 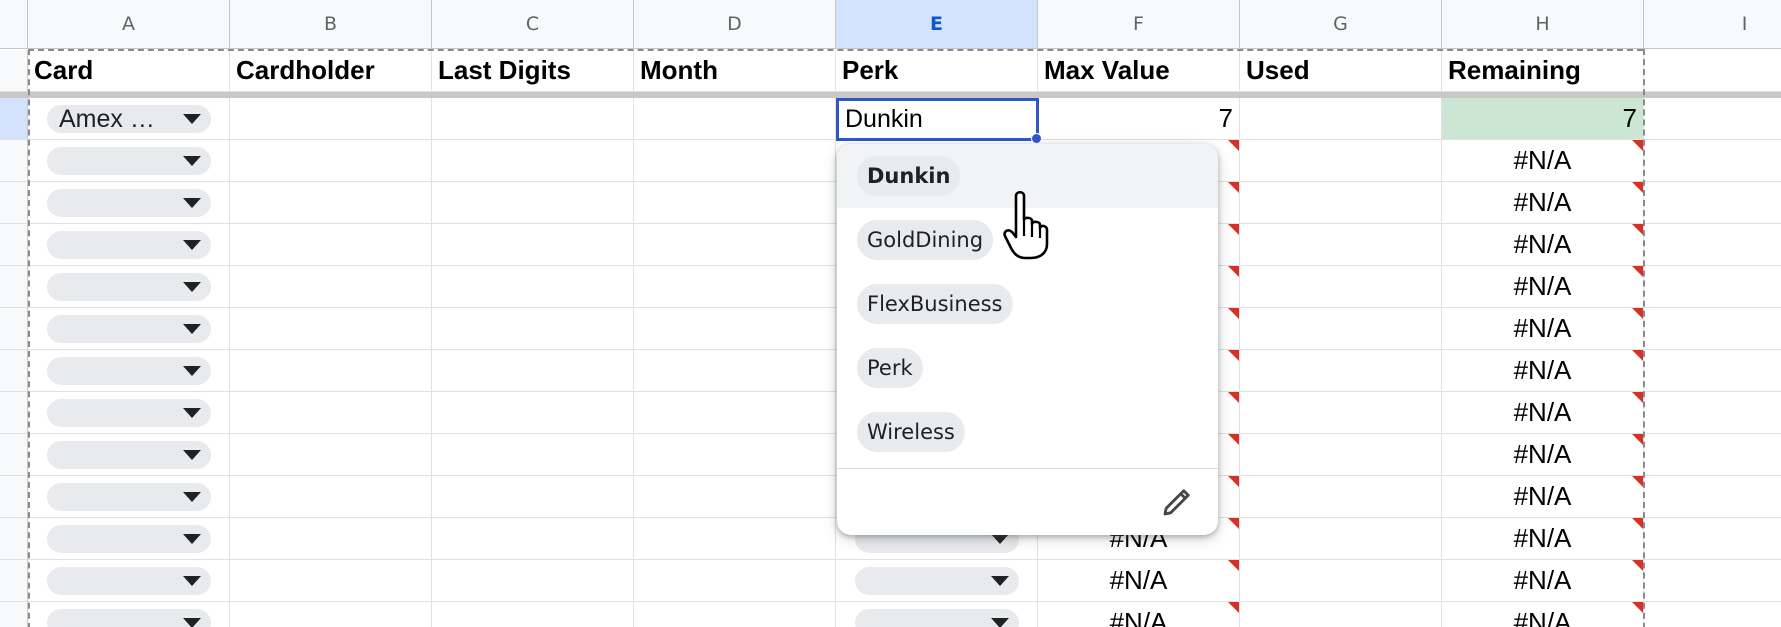 I want to click on cell-b3, so click(x=331, y=161).